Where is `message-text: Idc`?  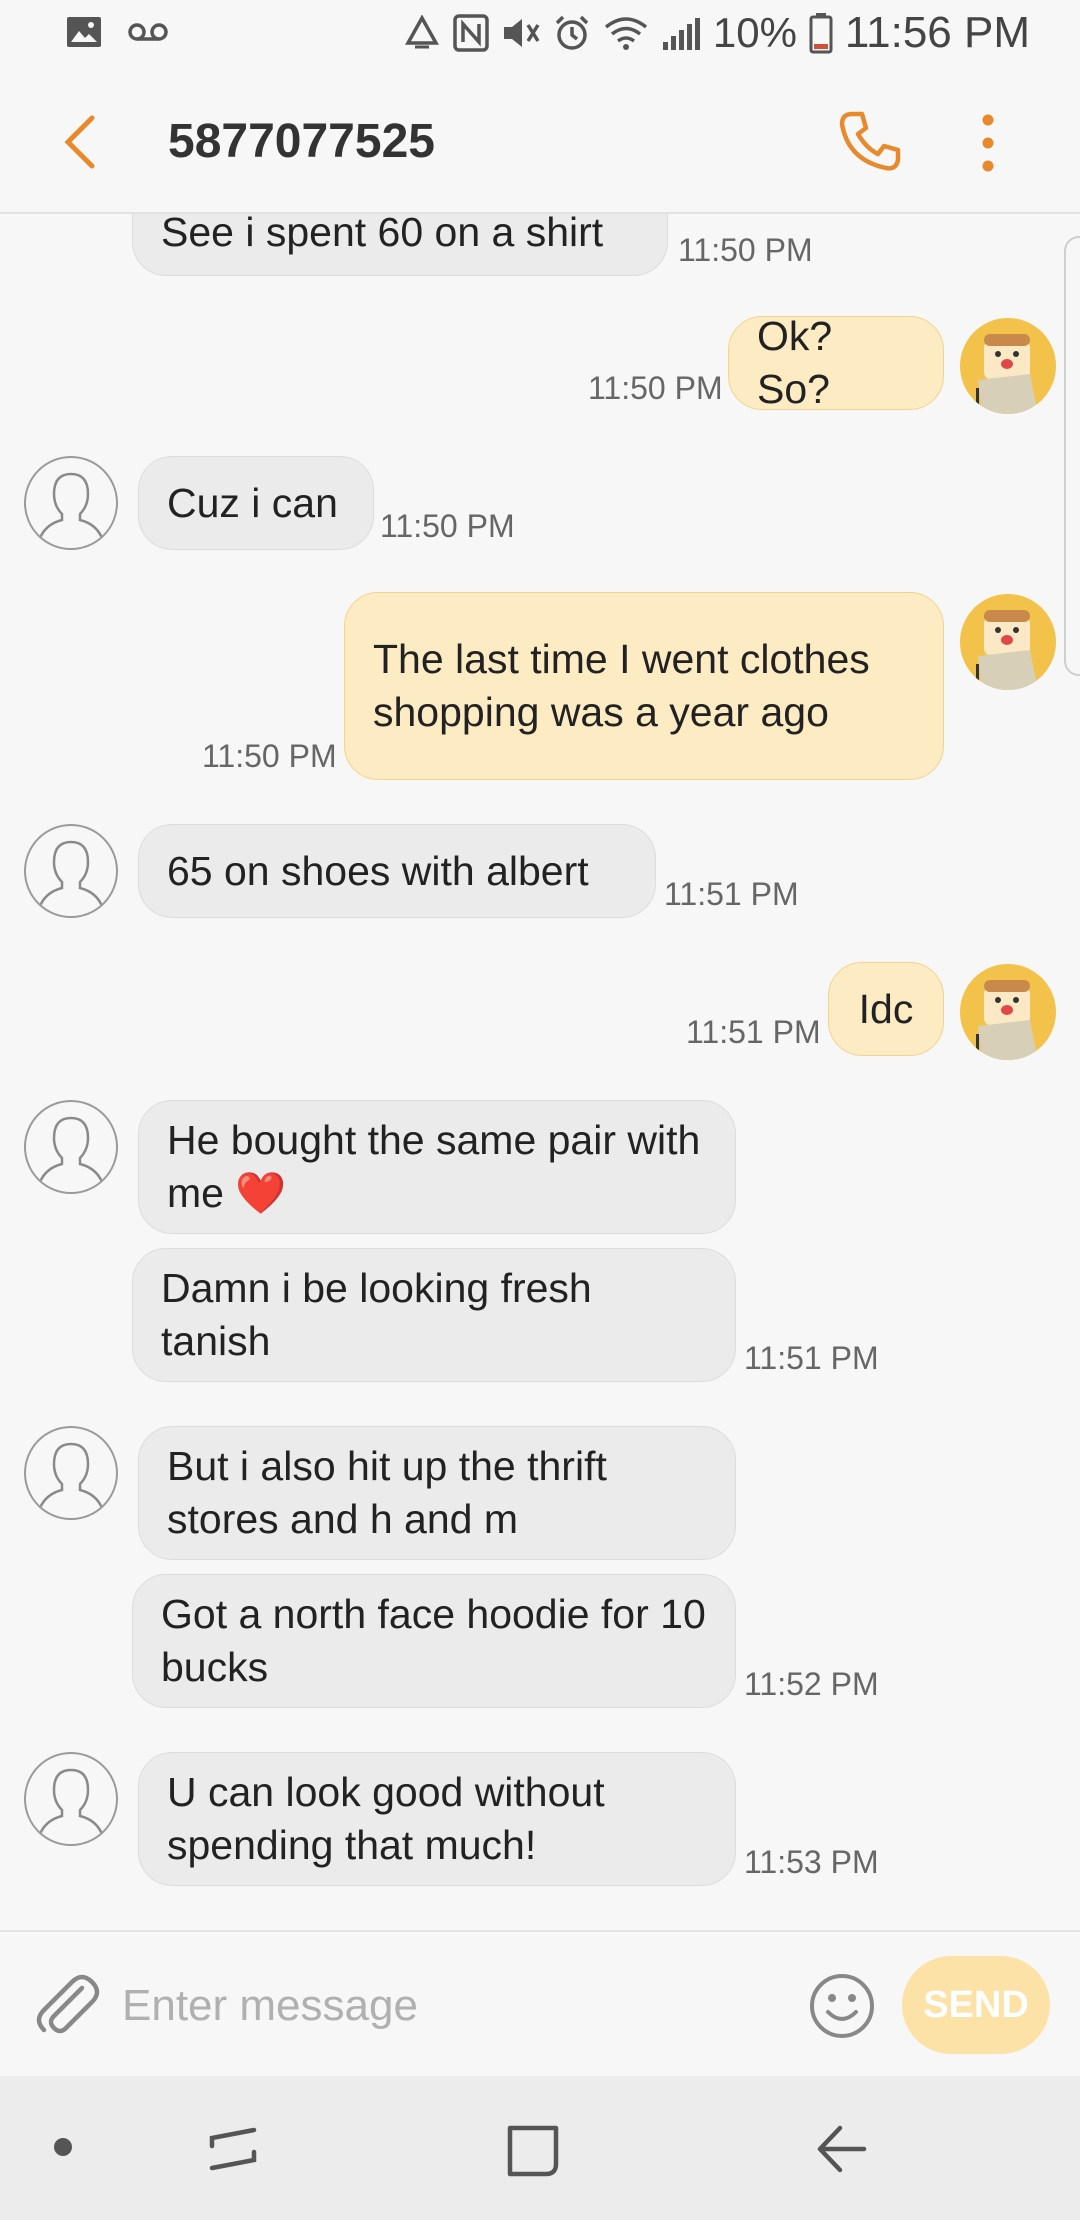 message-text: Idc is located at coordinates (886, 1008).